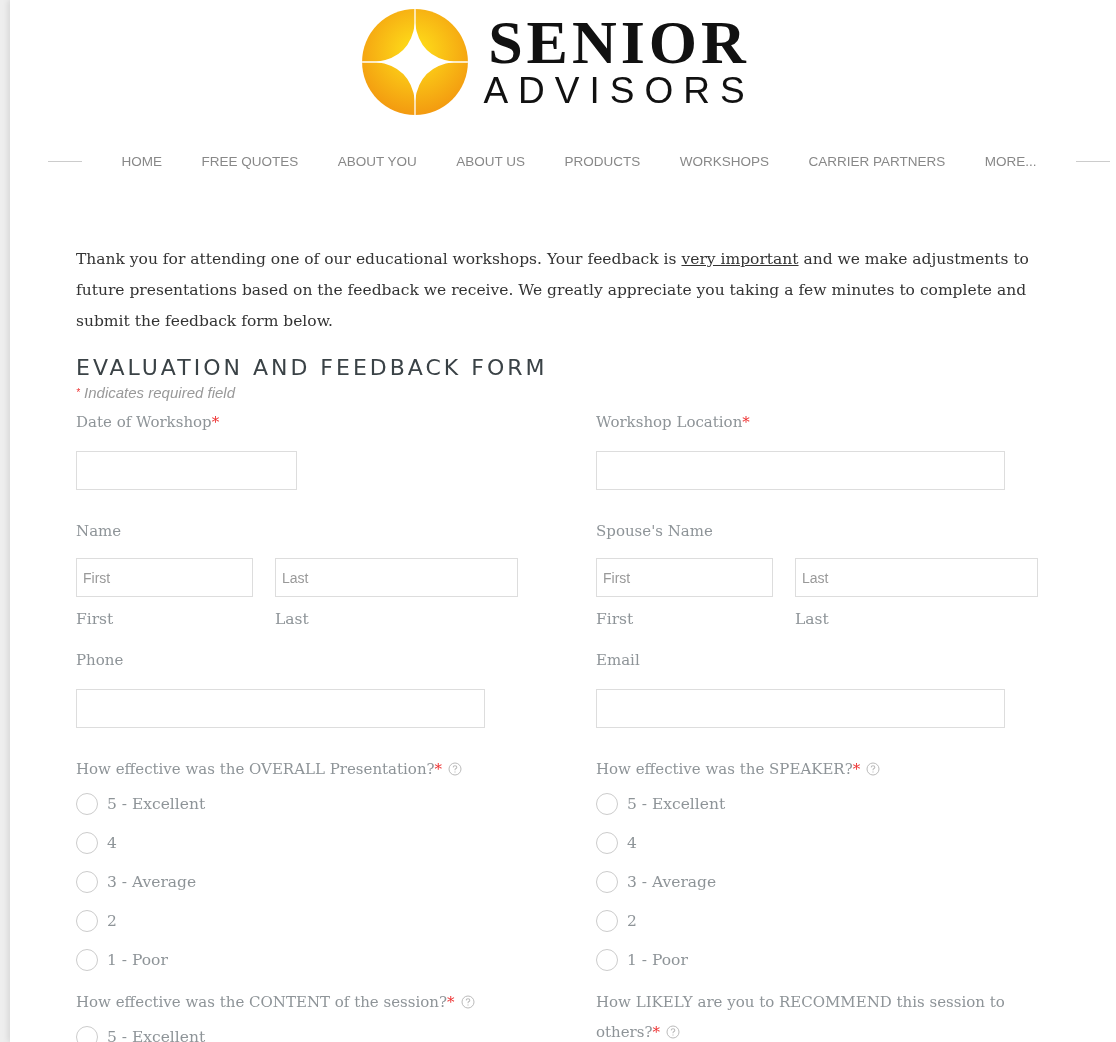  Describe the element at coordinates (740, 259) in the screenshot. I see `emphasis-link: very important` at that location.